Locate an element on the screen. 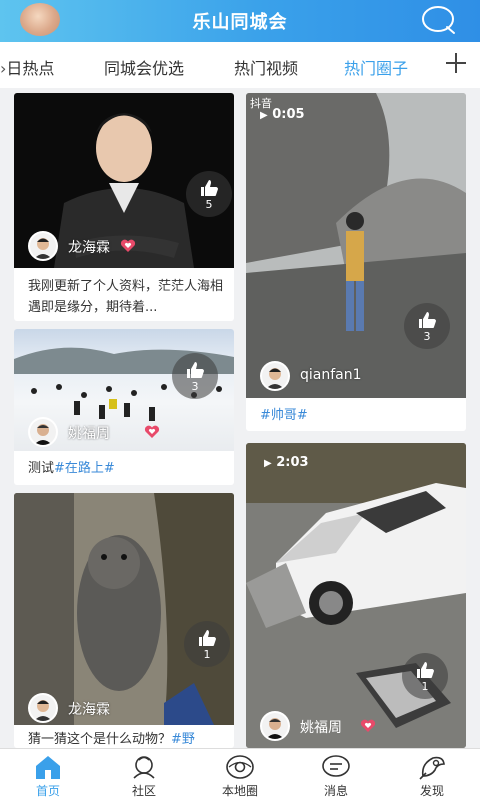 This screenshot has width=480, height=800. tab-hot-videos: 热门视频 is located at coordinates (266, 67).